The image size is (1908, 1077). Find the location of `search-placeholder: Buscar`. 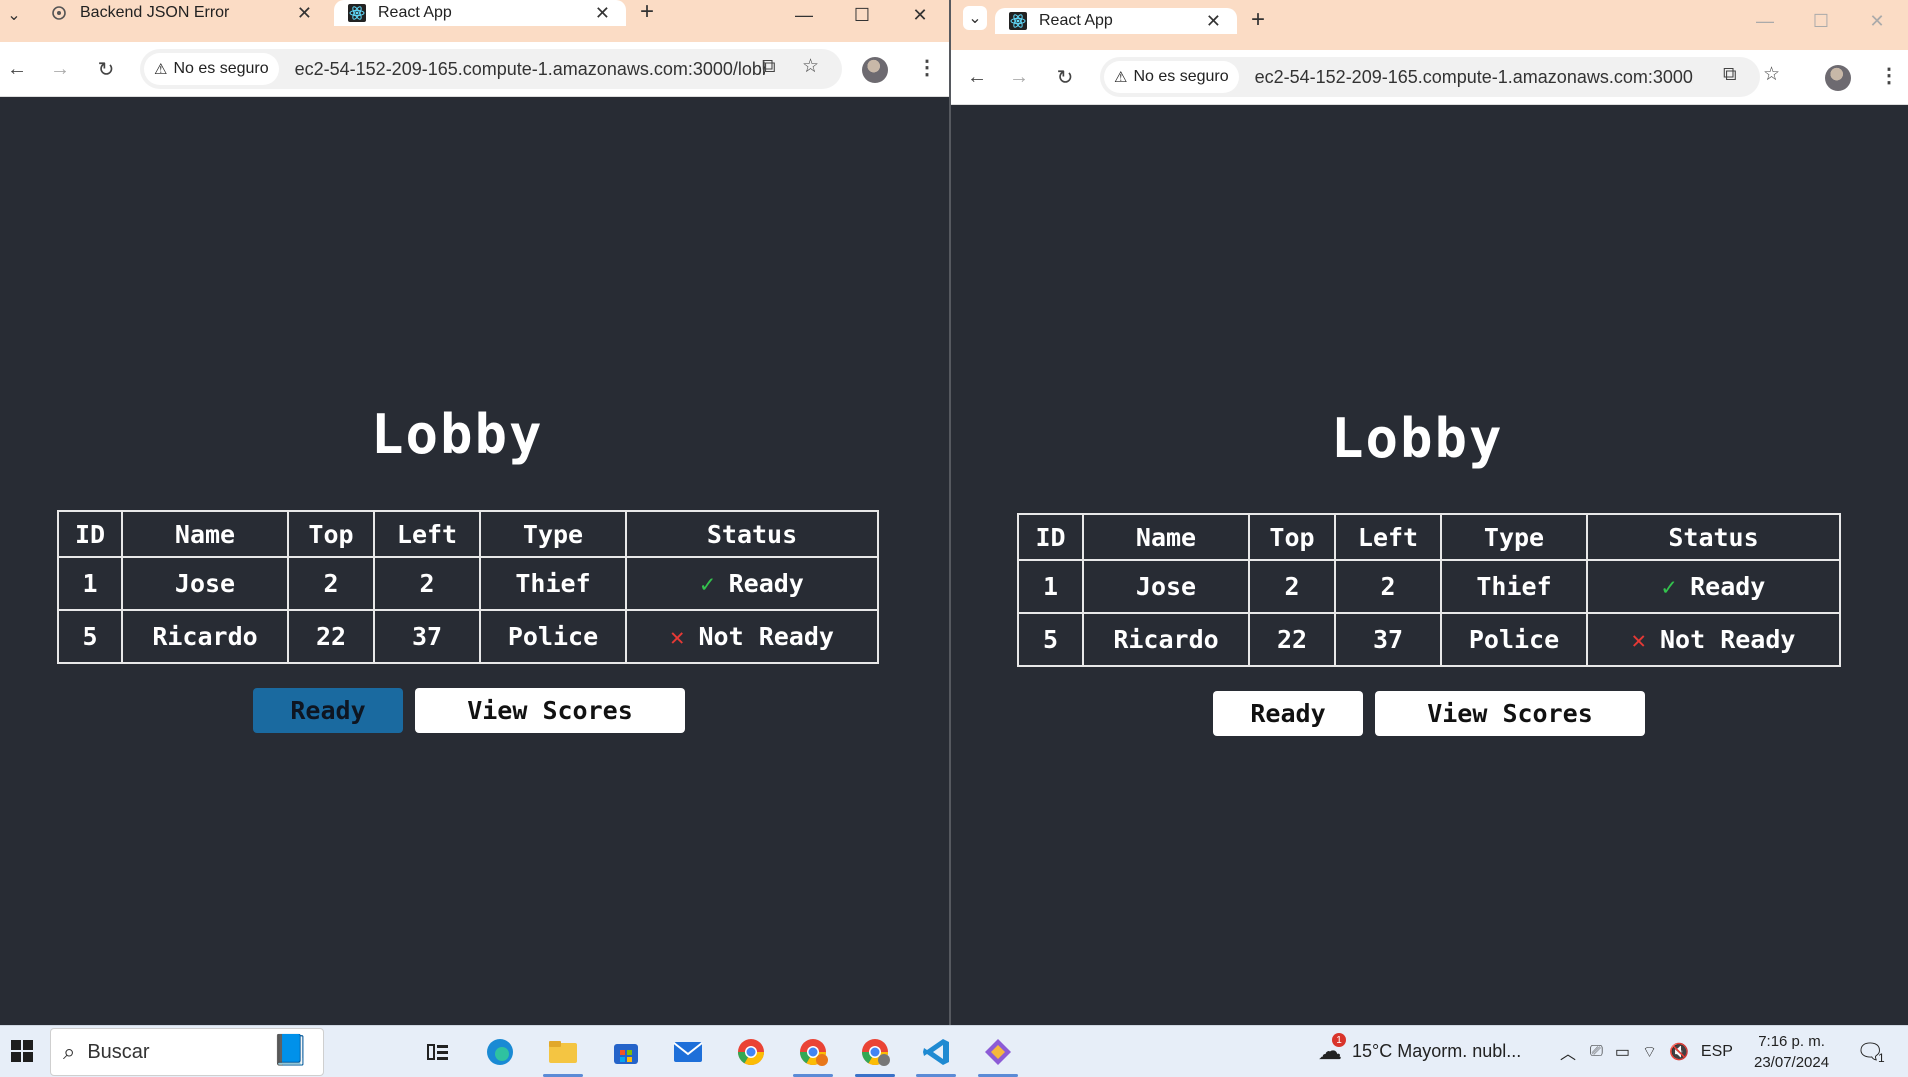

search-placeholder: Buscar is located at coordinates (118, 1051).